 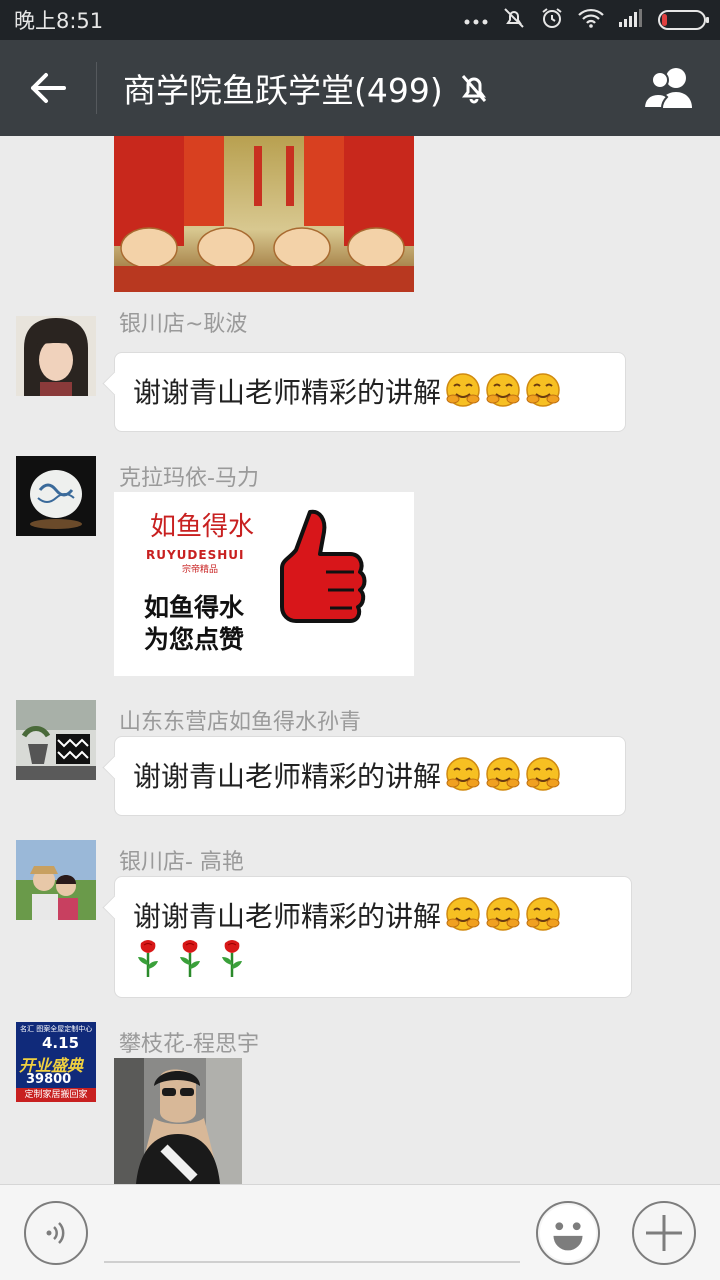 I want to click on back-button, so click(x=48, y=88).